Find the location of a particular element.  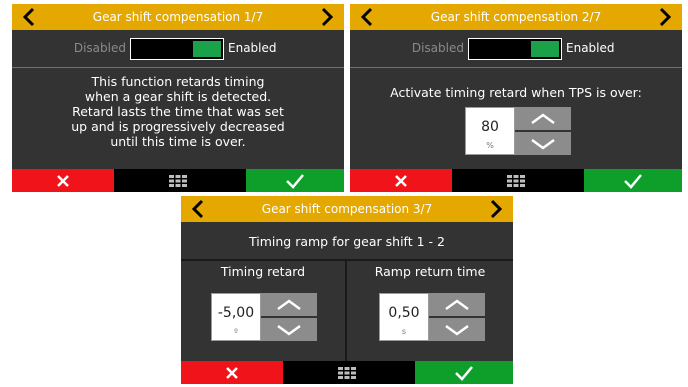

tps-prompt: Activate timing retard when TPS is over: is located at coordinates (516, 92).